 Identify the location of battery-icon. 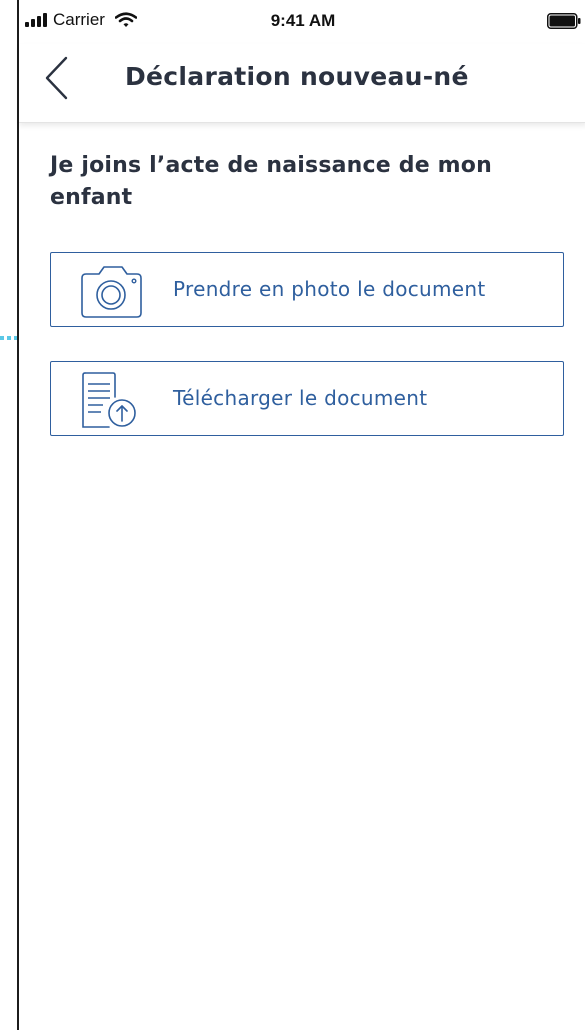
(564, 21).